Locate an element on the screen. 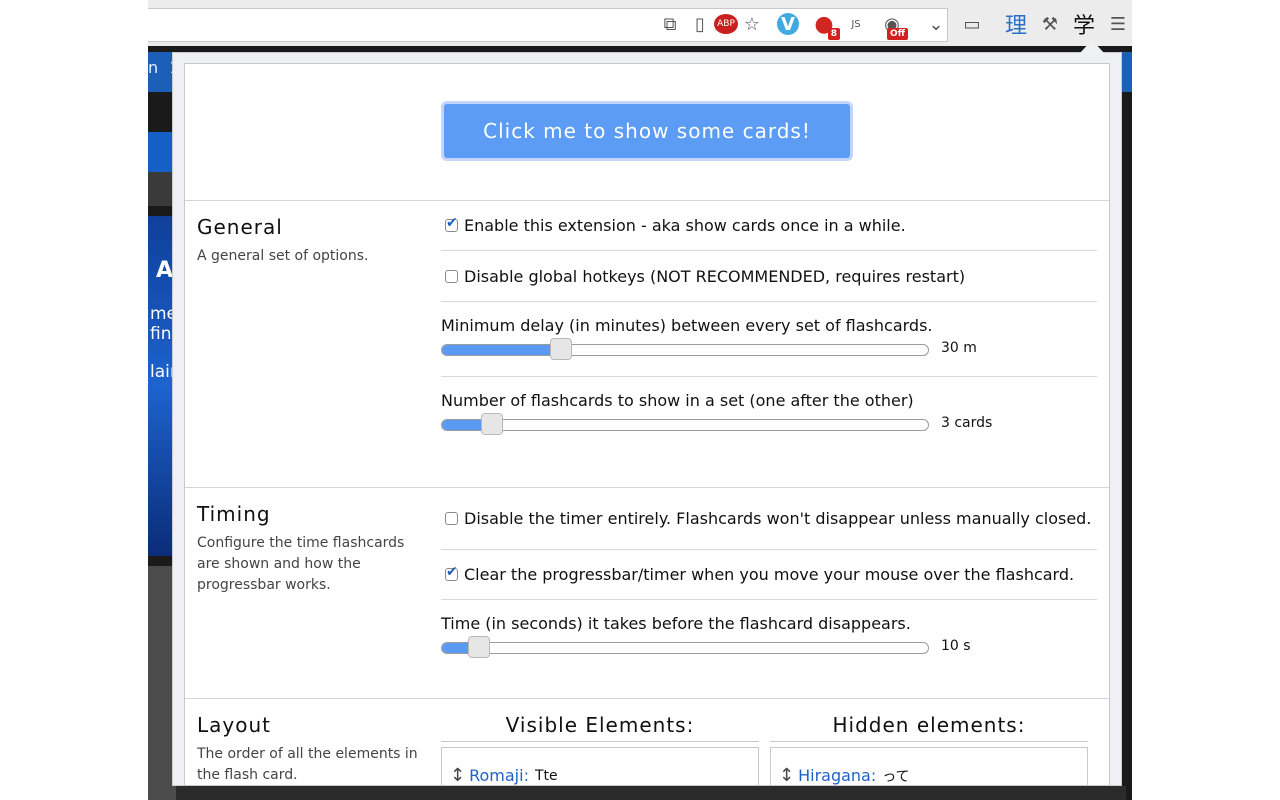 This screenshot has height=800, width=1280. delay-slider-value: 30 m is located at coordinates (959, 348).